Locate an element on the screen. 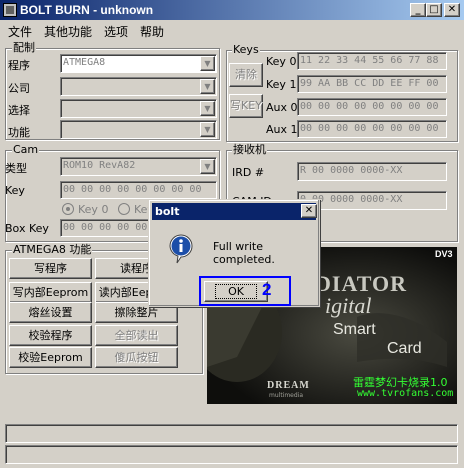  cam-key-label: Key is located at coordinates (15, 190).